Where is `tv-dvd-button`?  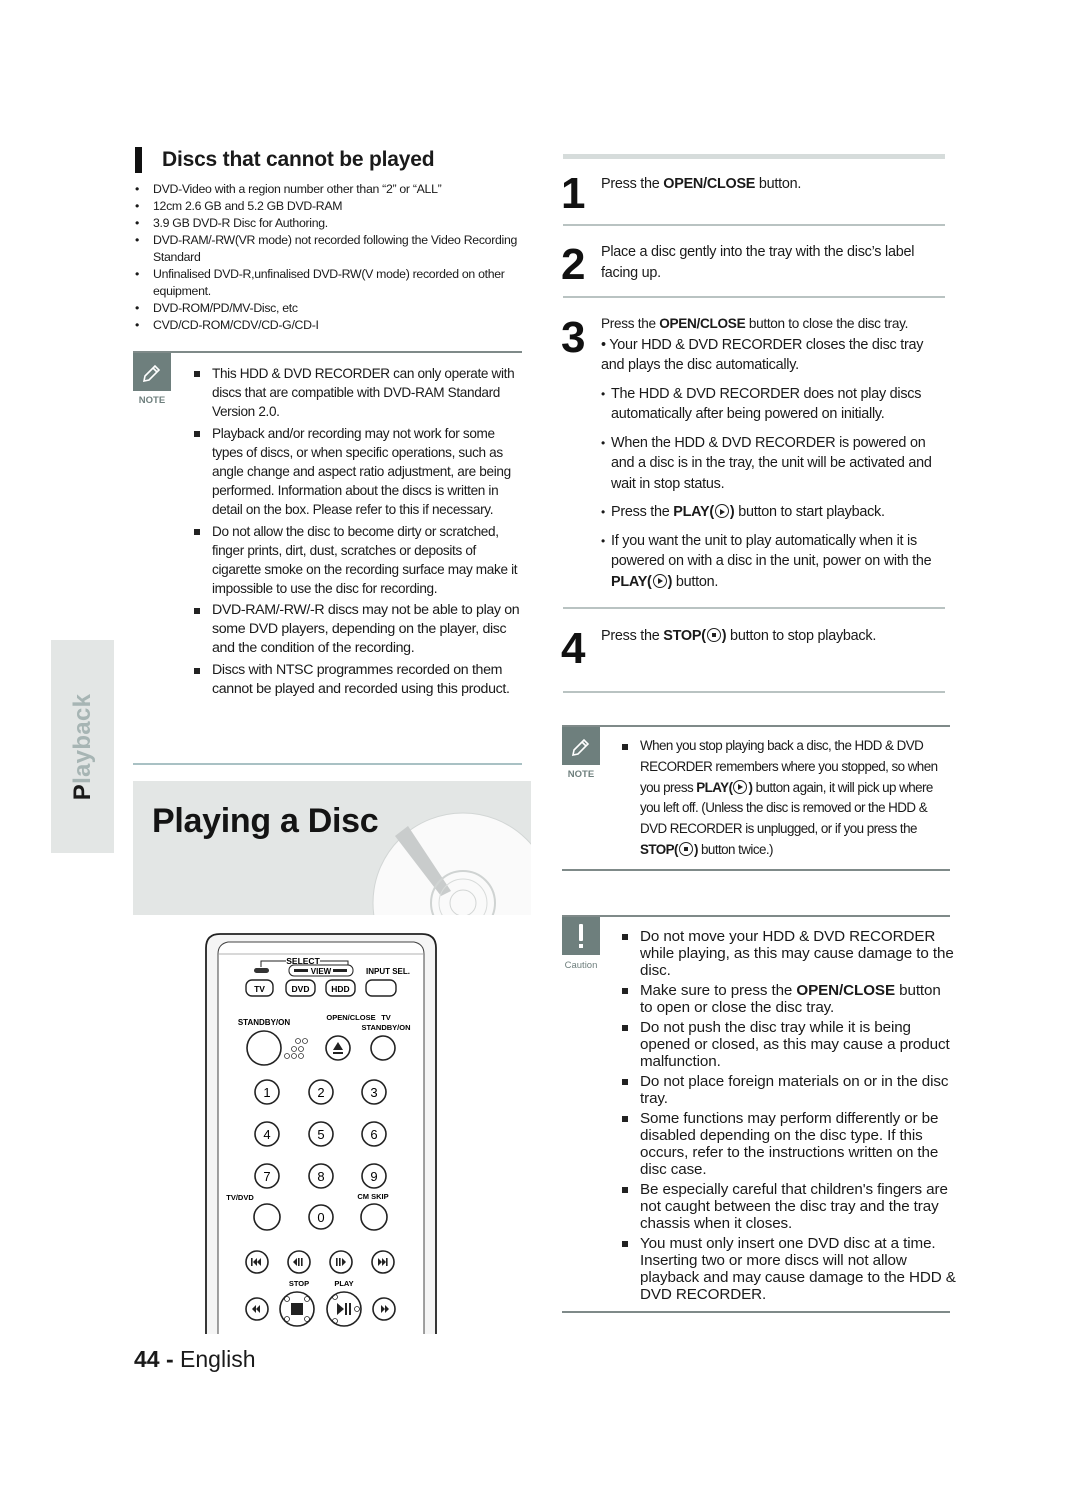
tv-dvd-button is located at coordinates (267, 1217).